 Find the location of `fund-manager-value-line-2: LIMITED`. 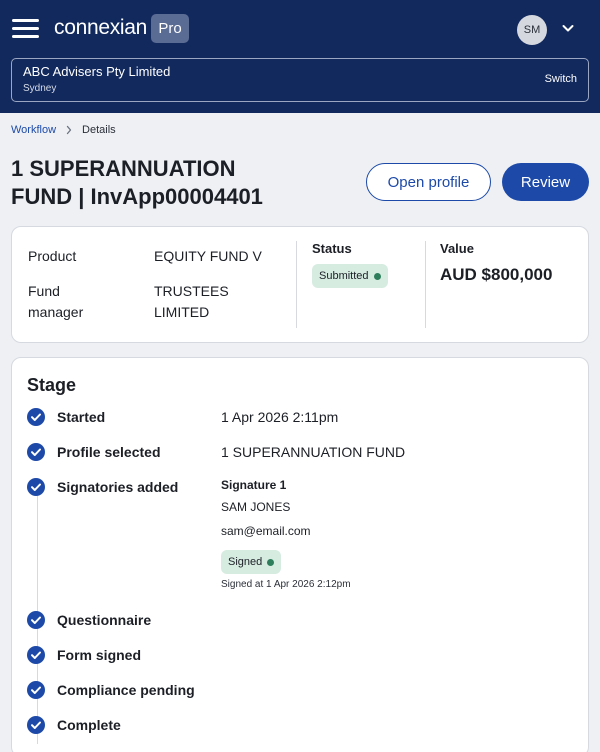

fund-manager-value-line-2: LIMITED is located at coordinates (182, 312).